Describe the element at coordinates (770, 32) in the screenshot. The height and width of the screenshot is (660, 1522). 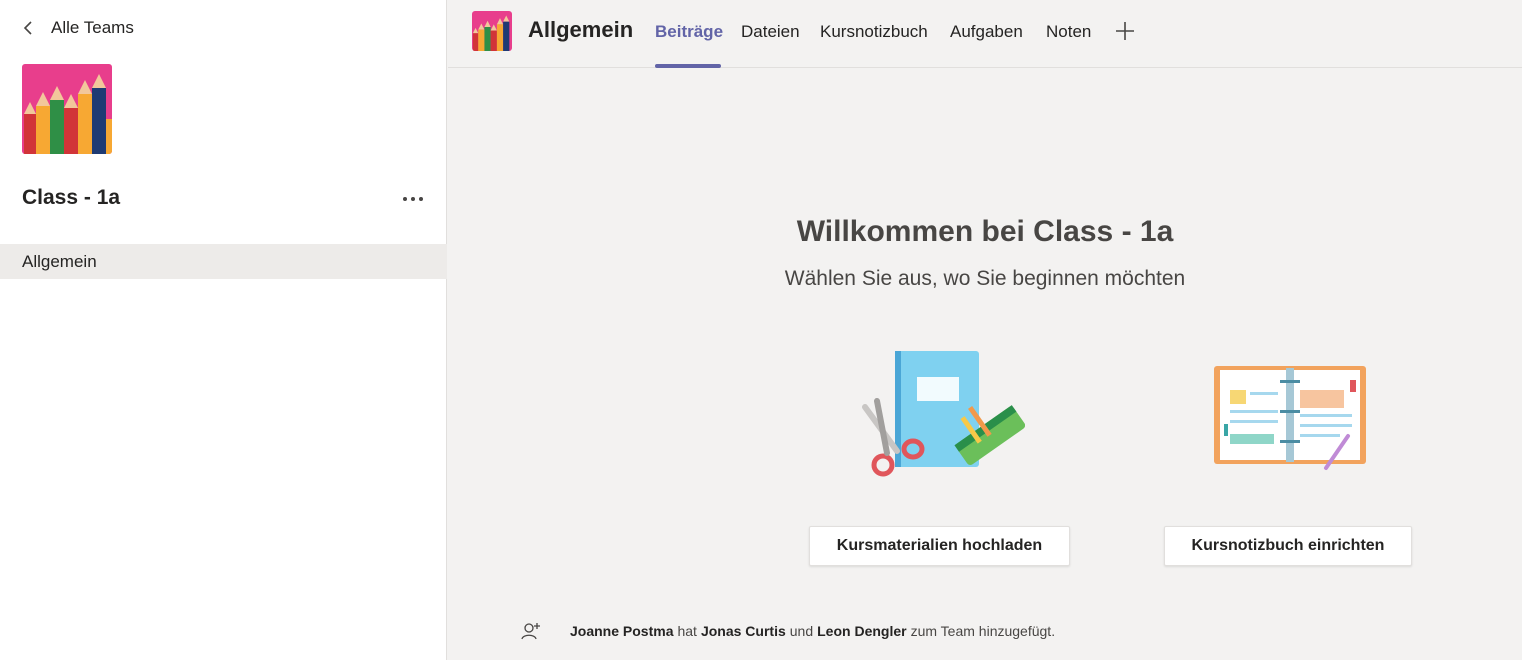
I see `tab-dateien: Dateien` at that location.